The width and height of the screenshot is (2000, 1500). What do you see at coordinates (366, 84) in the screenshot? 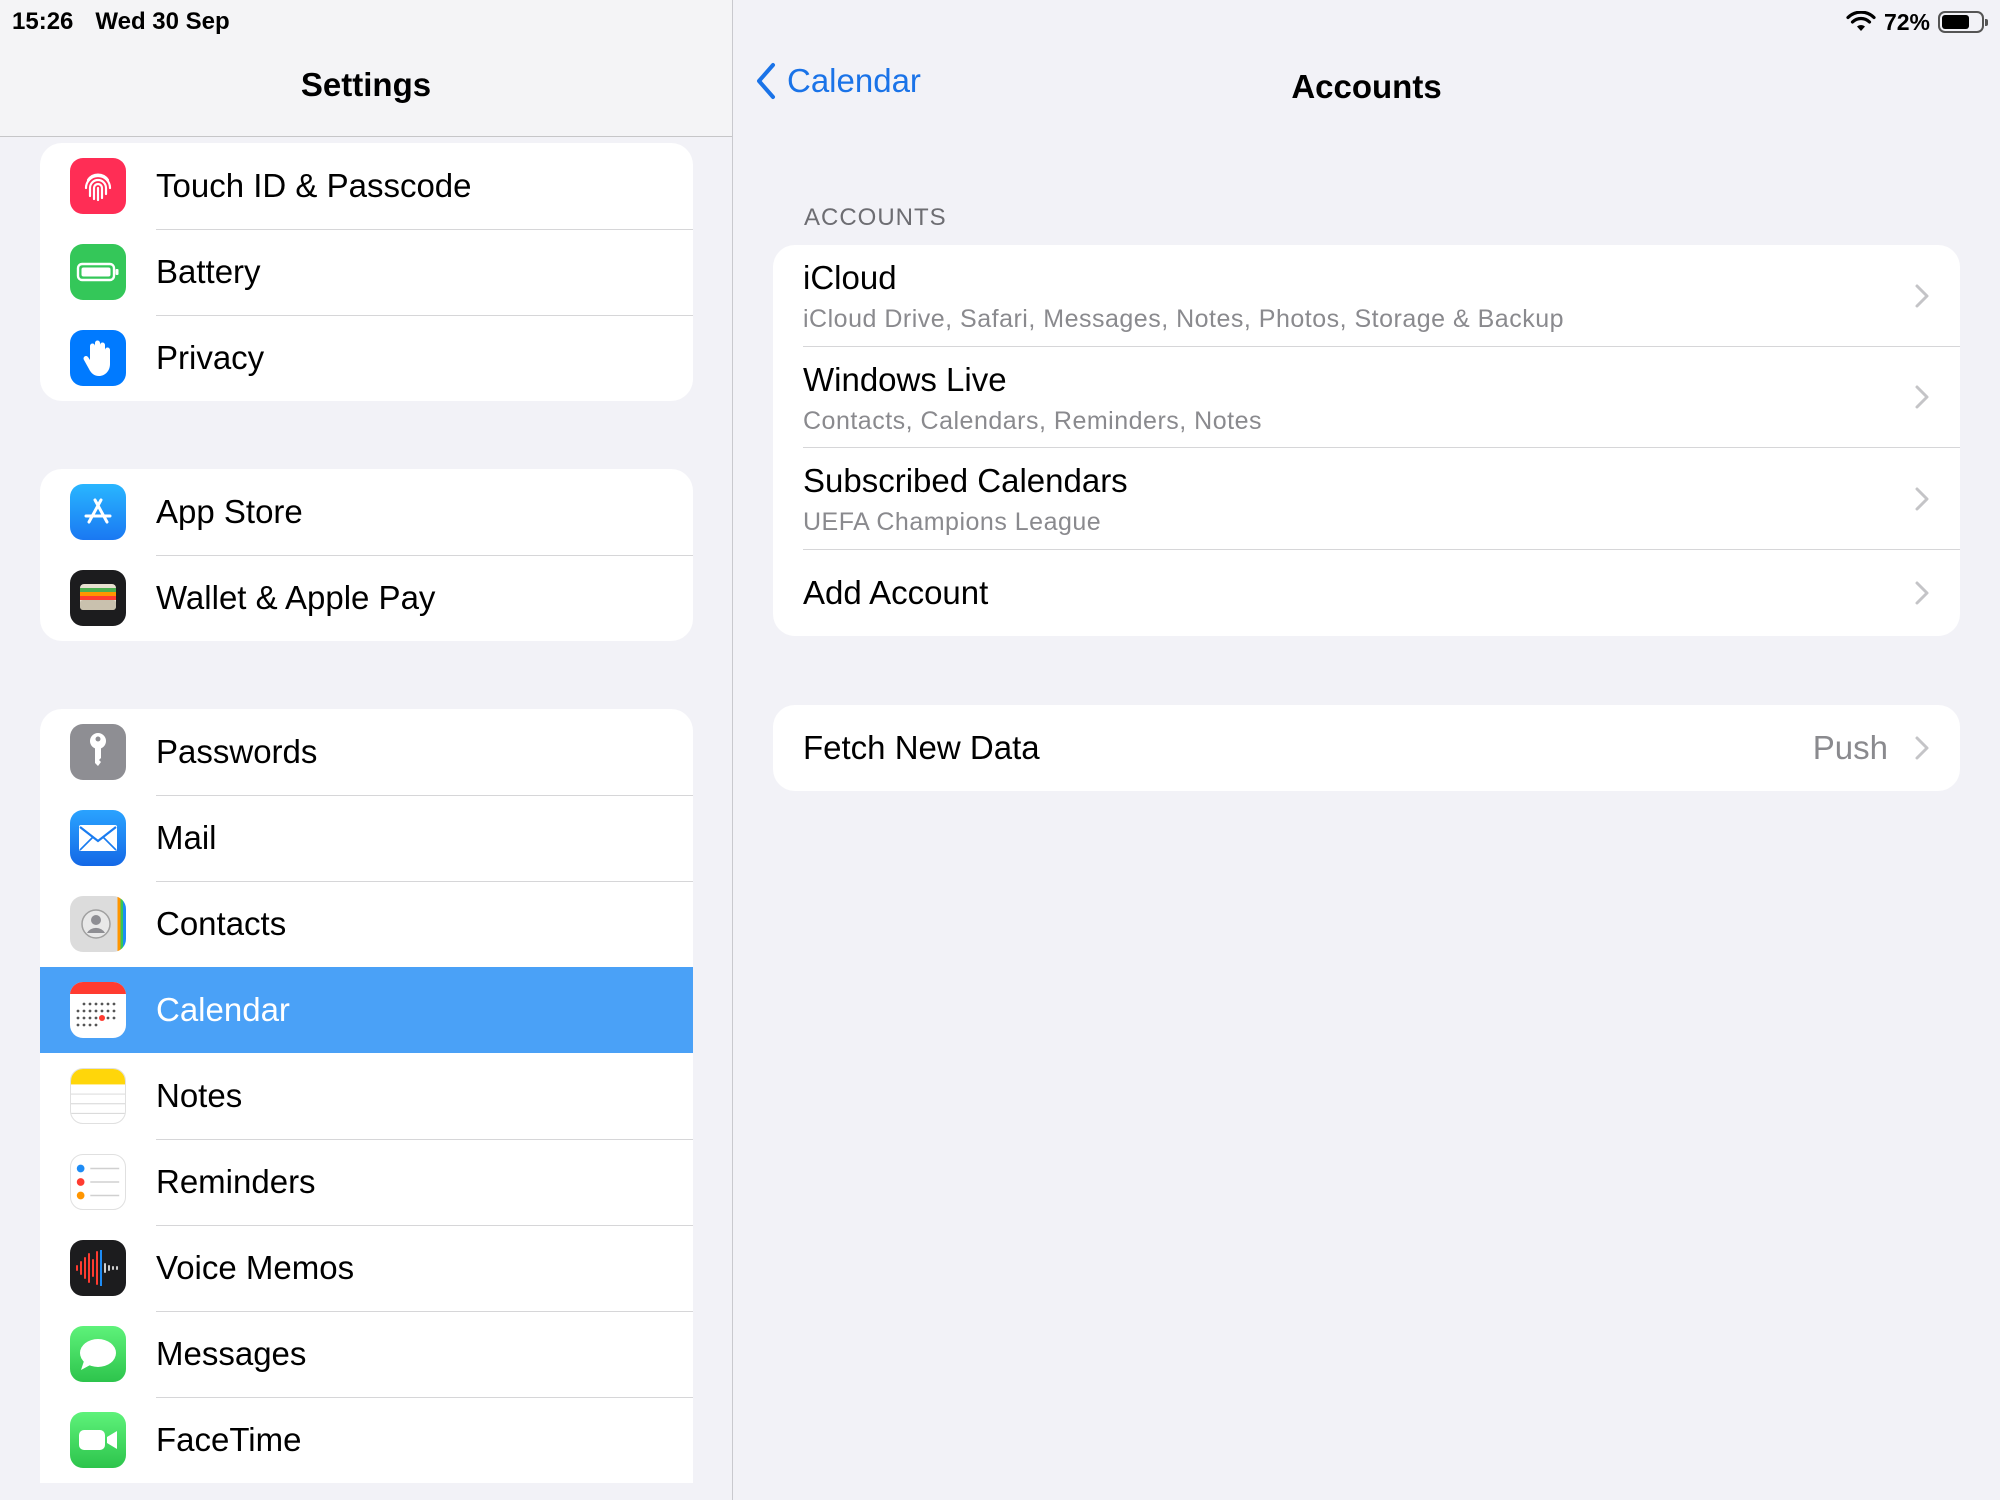
I see `sidebar-title: Settings` at bounding box center [366, 84].